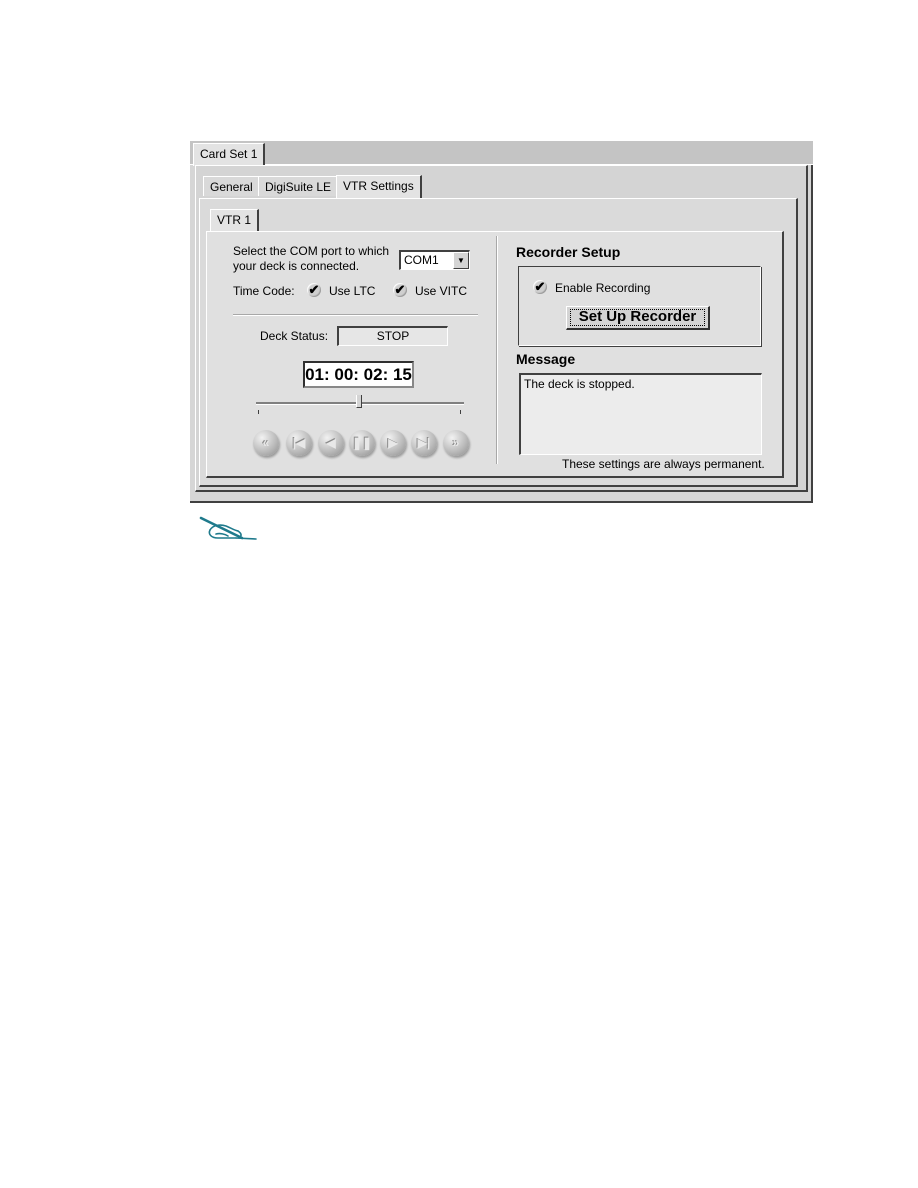 This screenshot has height=1188, width=918. Describe the element at coordinates (546, 359) in the screenshot. I see `message-heading: Message` at that location.